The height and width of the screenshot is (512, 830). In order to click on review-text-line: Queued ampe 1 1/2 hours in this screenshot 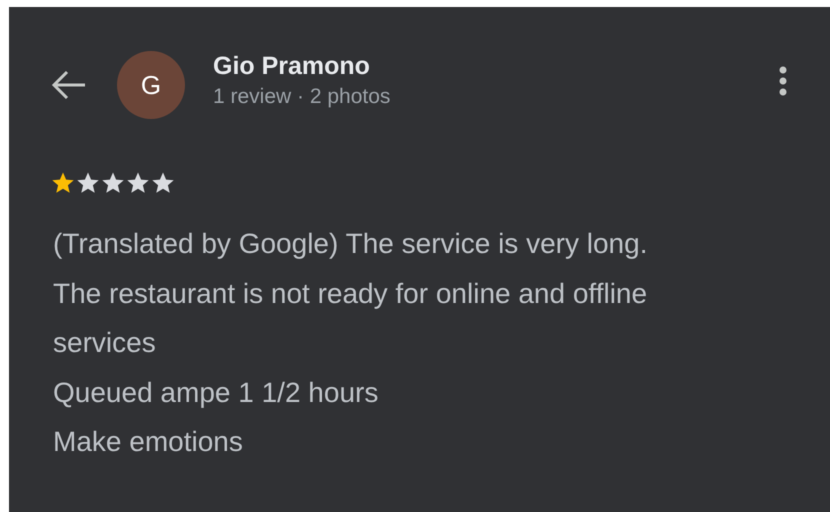, I will do `click(216, 393)`.